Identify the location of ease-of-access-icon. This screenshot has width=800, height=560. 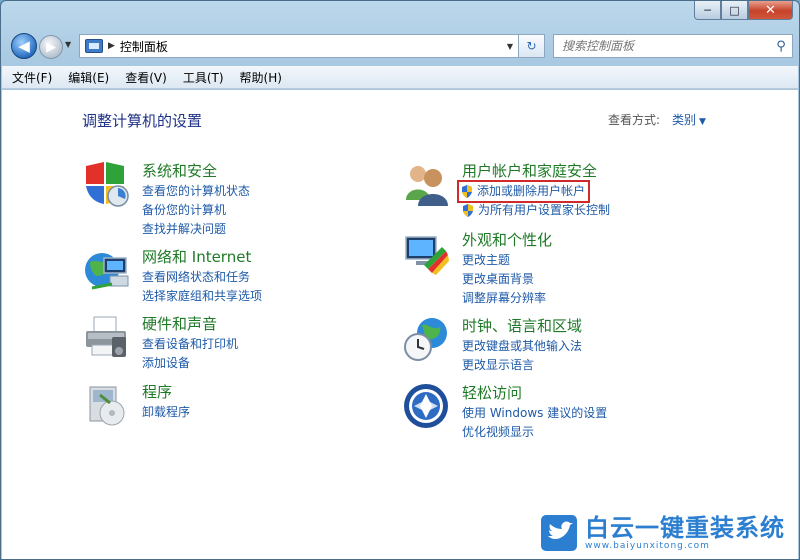
(426, 406).